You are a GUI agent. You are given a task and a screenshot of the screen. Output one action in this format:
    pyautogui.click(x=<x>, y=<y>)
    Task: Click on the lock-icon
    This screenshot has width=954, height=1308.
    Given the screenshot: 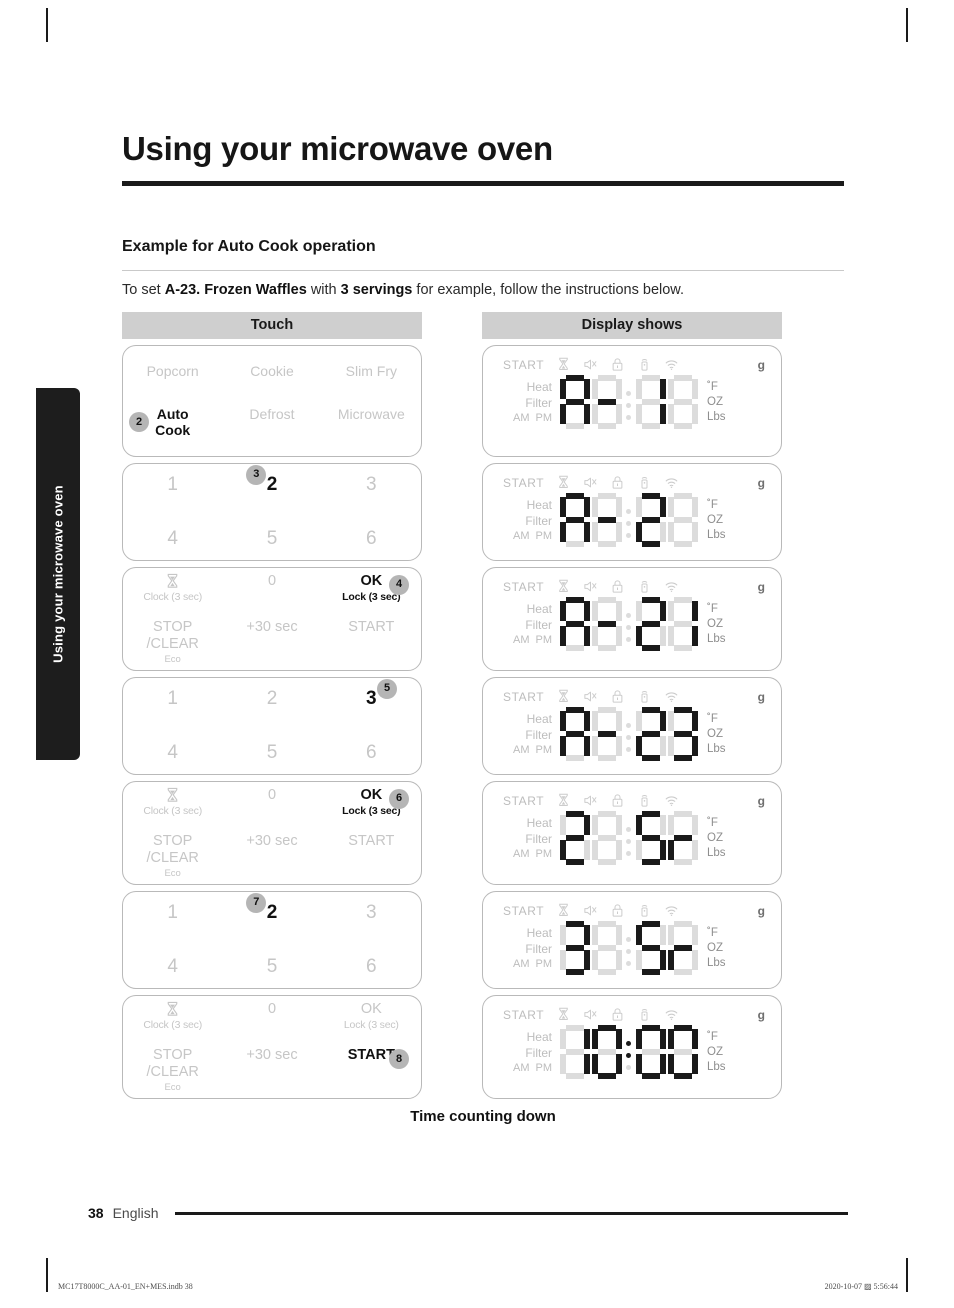 What is the action you would take?
    pyautogui.click(x=617, y=586)
    